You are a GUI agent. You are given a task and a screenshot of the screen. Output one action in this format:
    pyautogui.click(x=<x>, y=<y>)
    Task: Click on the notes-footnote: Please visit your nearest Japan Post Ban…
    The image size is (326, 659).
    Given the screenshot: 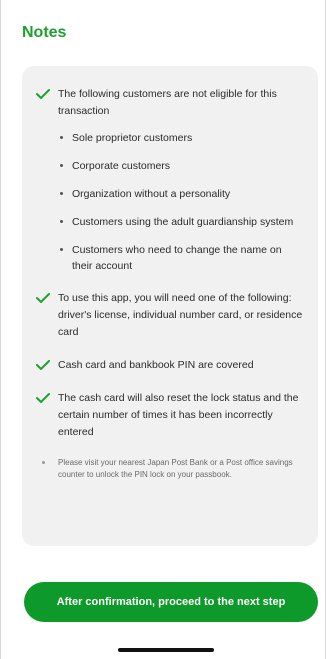 What is the action you would take?
    pyautogui.click(x=170, y=469)
    